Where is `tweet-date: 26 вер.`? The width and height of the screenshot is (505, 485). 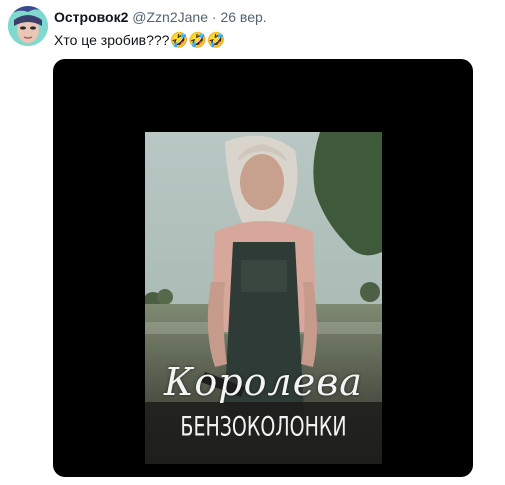 tweet-date: 26 вер. is located at coordinates (243, 17).